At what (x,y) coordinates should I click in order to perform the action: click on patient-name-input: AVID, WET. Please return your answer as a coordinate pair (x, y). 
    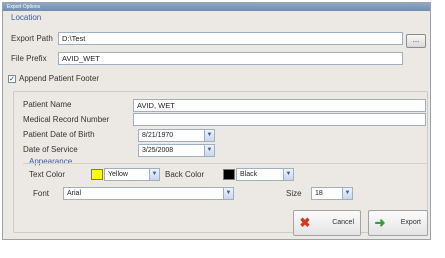
    Looking at the image, I should click on (279, 105).